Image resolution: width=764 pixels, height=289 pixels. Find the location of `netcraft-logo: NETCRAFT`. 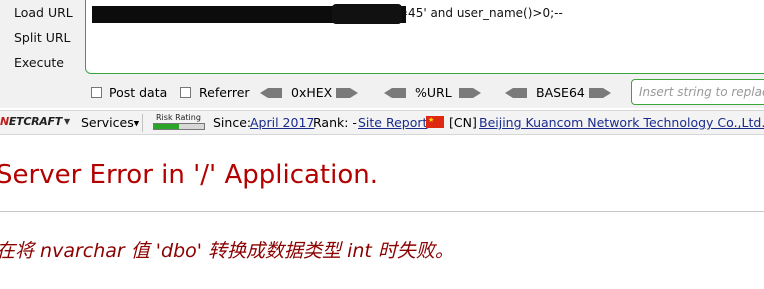

netcraft-logo: NETCRAFT is located at coordinates (31, 121).